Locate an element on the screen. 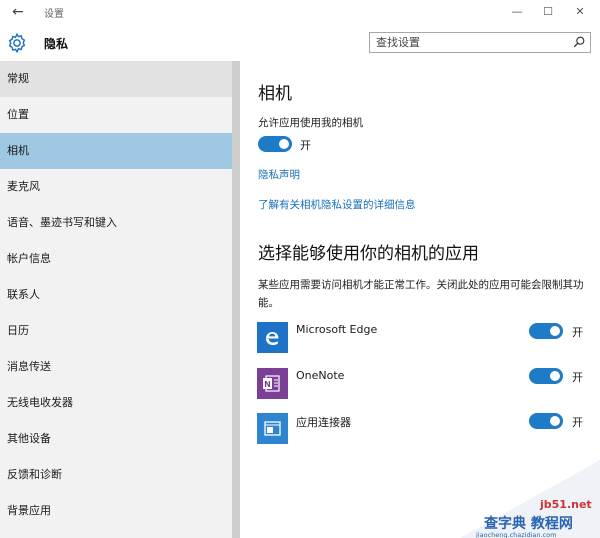 Image resolution: width=600 pixels, height=538 pixels. search-icon is located at coordinates (579, 42).